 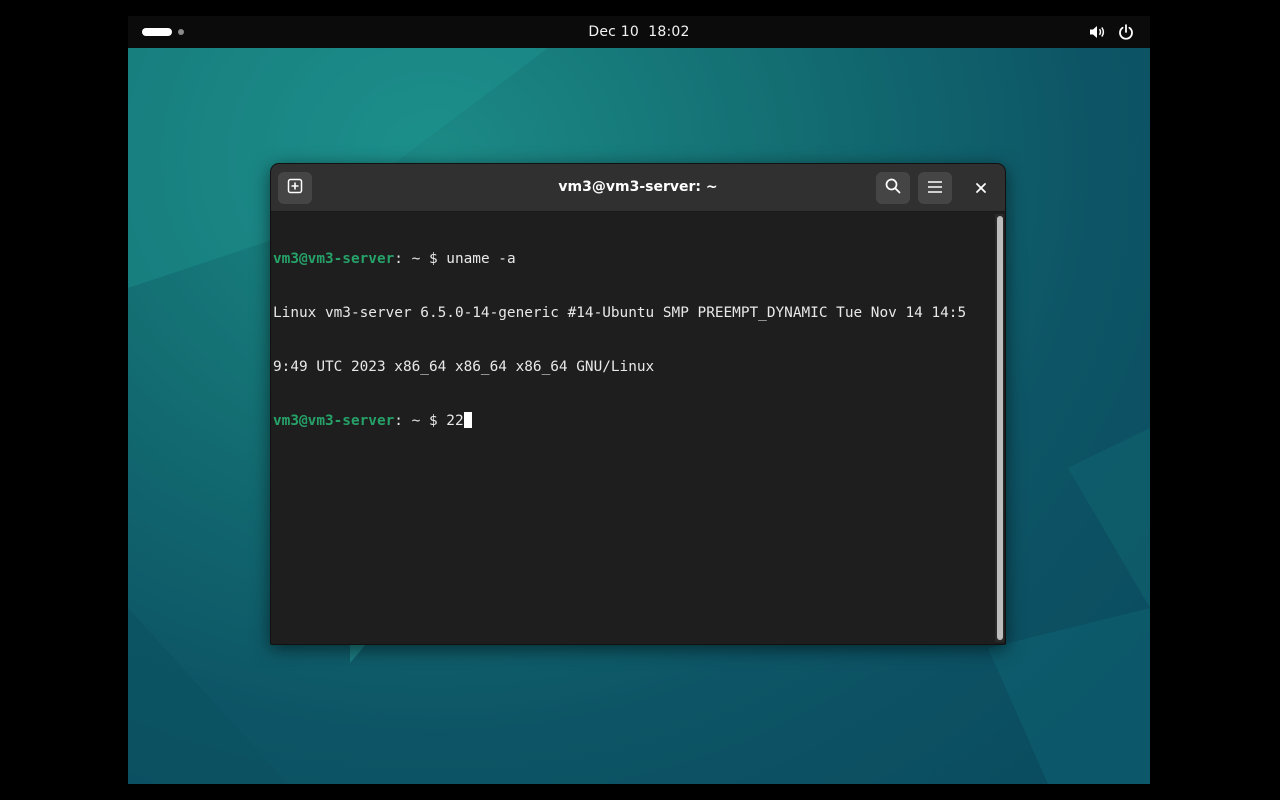 I want to click on scrollbar, so click(x=999, y=428).